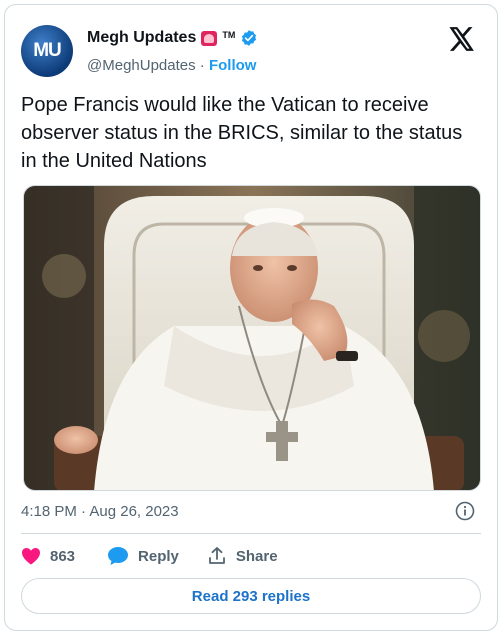 The width and height of the screenshot is (504, 637). What do you see at coordinates (118, 556) in the screenshot?
I see `reply-bubble-icon` at bounding box center [118, 556].